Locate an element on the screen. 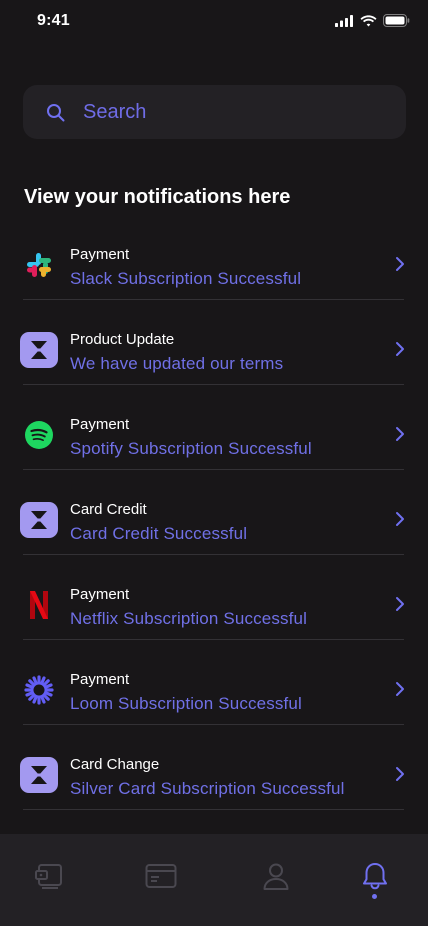  notification-message: Silver Card Subscription Successful is located at coordinates (207, 788).